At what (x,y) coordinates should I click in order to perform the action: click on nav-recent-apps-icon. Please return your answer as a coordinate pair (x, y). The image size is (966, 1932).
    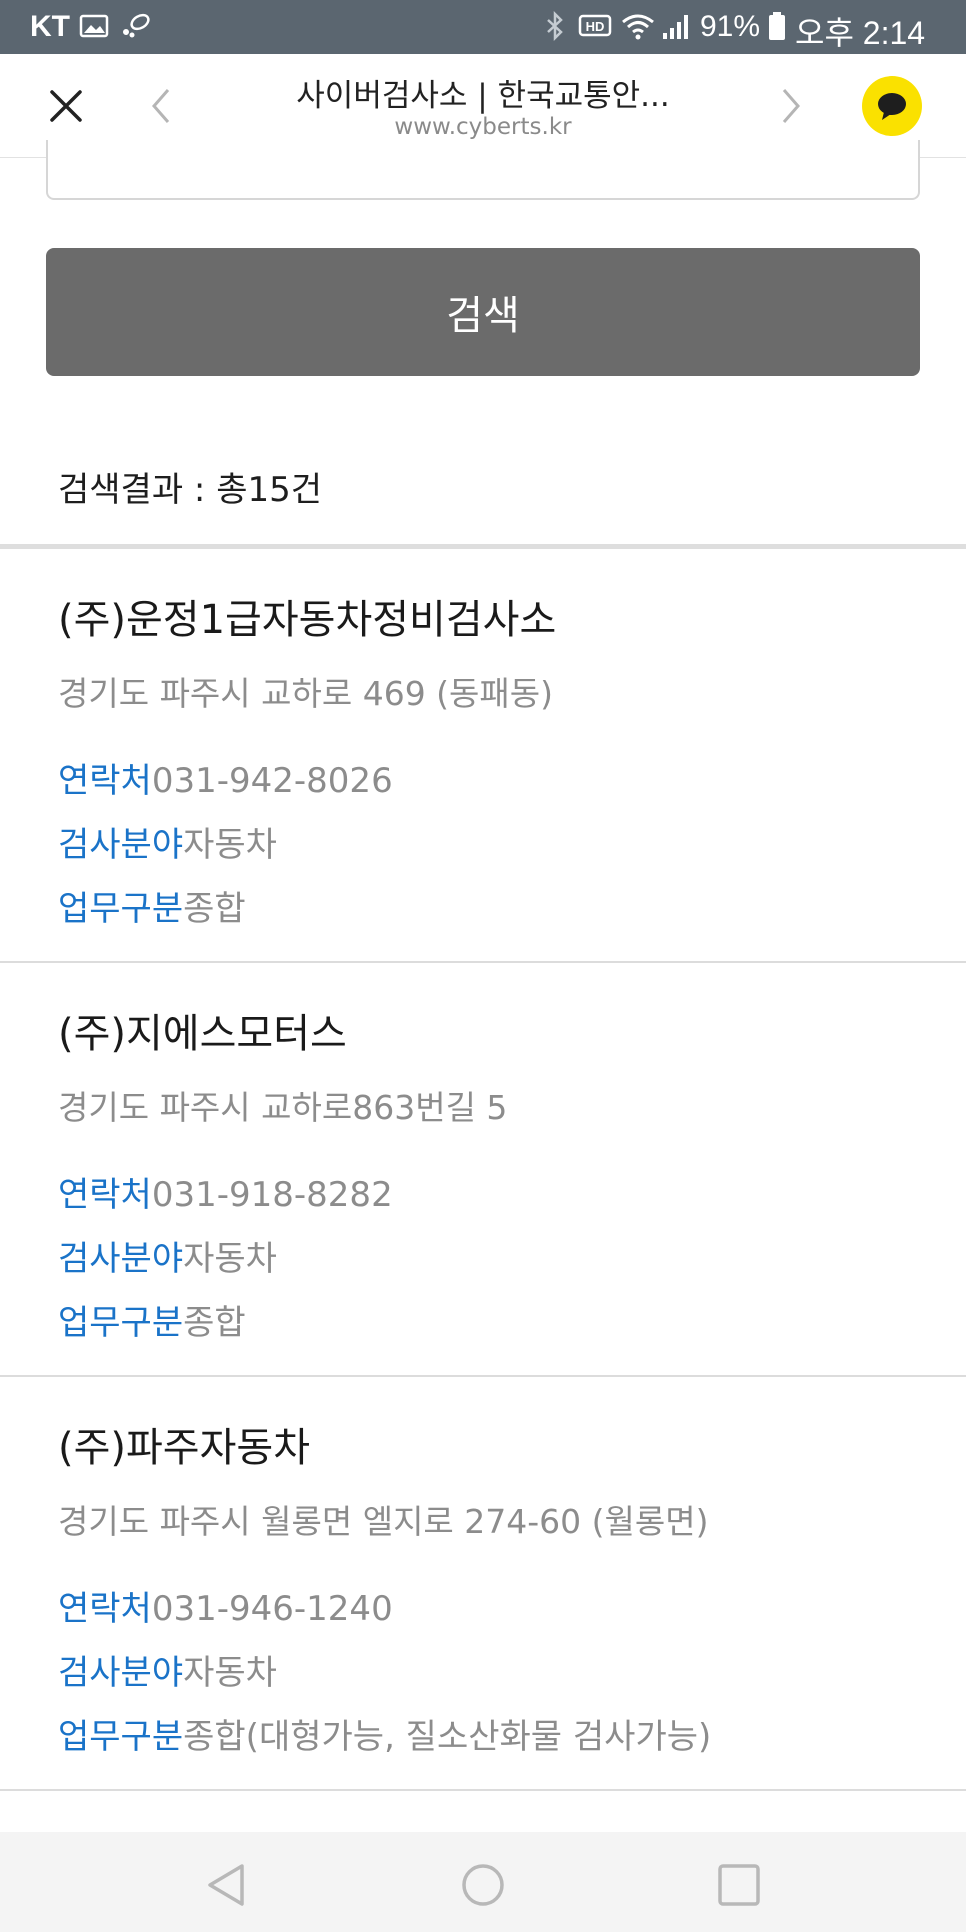
    Looking at the image, I should click on (739, 1885).